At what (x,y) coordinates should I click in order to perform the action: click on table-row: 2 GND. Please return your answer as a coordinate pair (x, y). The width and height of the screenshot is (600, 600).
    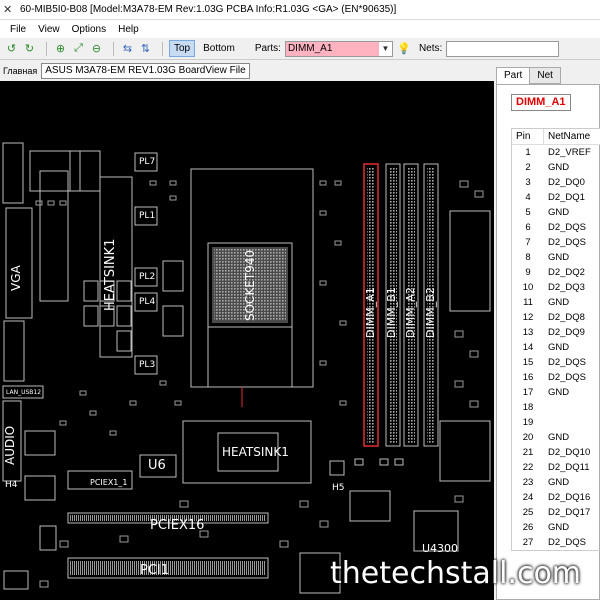
    Looking at the image, I should click on (556, 167).